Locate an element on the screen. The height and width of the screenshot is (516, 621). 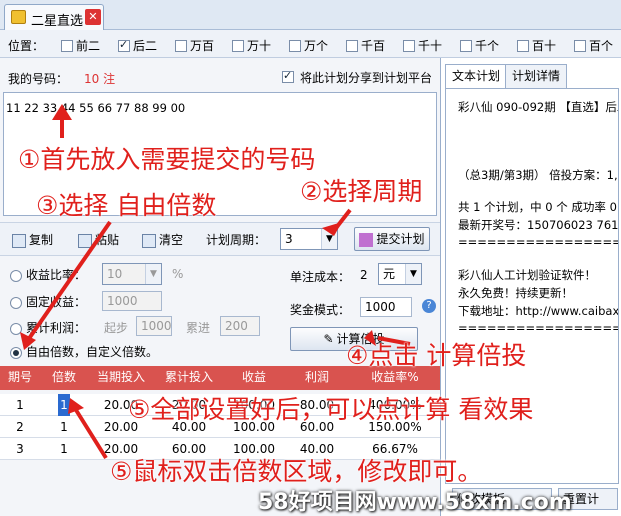
annotation-step2: ②选择周期 is located at coordinates (361, 191).